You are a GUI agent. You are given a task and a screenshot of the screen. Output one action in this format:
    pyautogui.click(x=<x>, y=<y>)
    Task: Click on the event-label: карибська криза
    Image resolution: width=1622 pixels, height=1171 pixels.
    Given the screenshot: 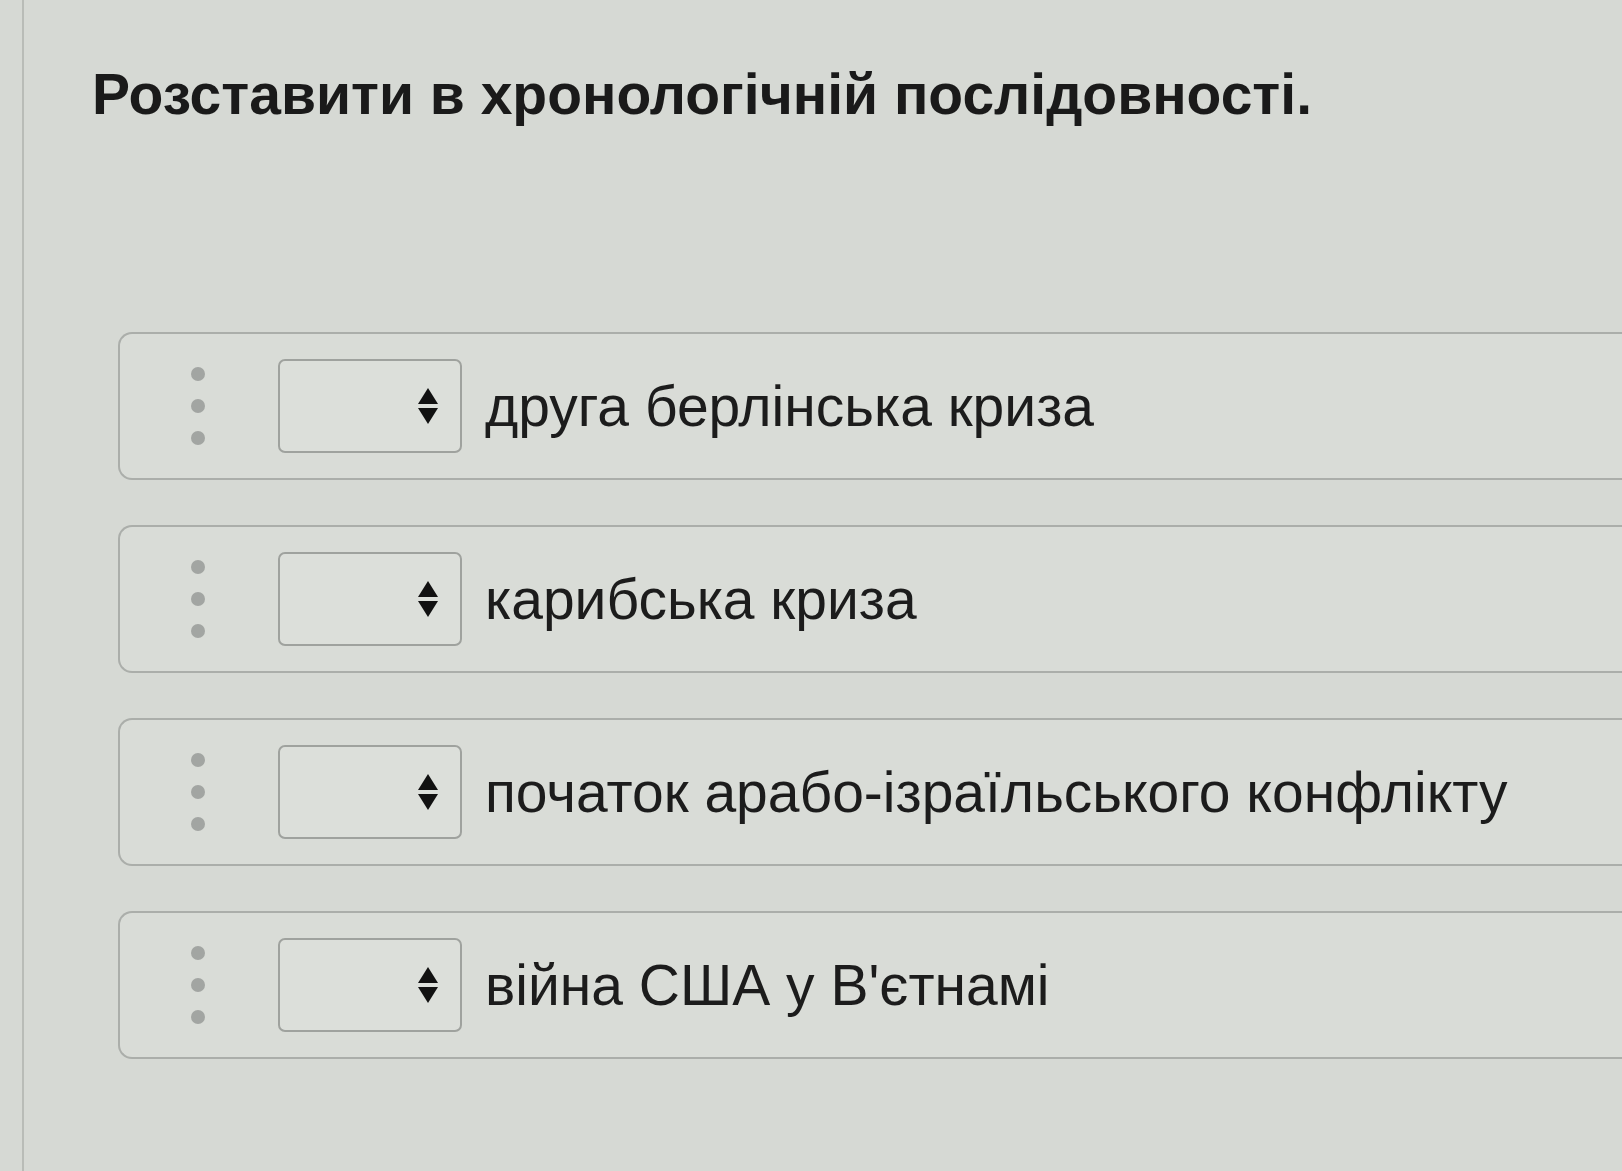 What is the action you would take?
    pyautogui.click(x=701, y=600)
    